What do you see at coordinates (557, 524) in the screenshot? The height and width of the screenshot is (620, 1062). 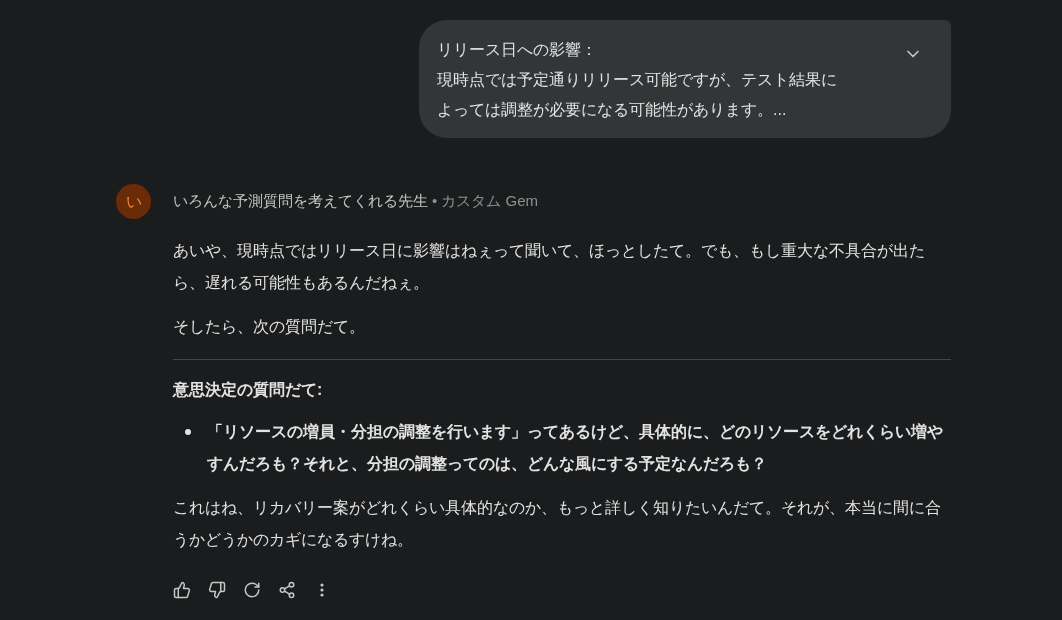 I see `response-paragraph: これはね、リカバリー案がどれくらい具体的なのか、もっと詳しく知りたいんだて。それが、本当に間に合うかどうかのカギになるすけね。` at bounding box center [557, 524].